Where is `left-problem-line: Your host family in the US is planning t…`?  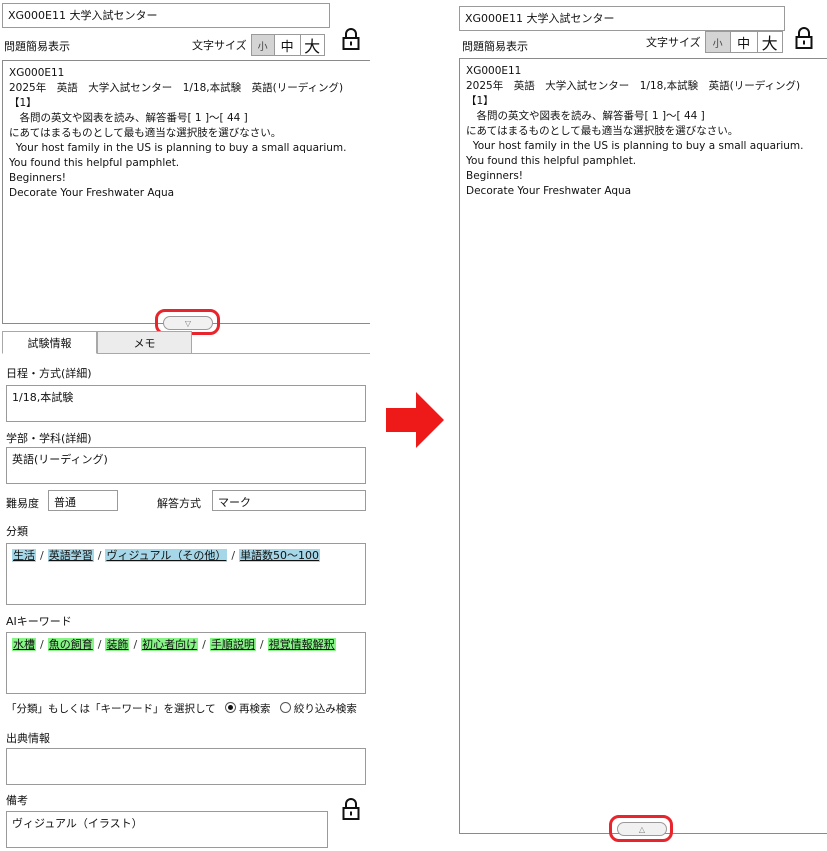 left-problem-line: Your host family in the US is planning t… is located at coordinates (179, 155).